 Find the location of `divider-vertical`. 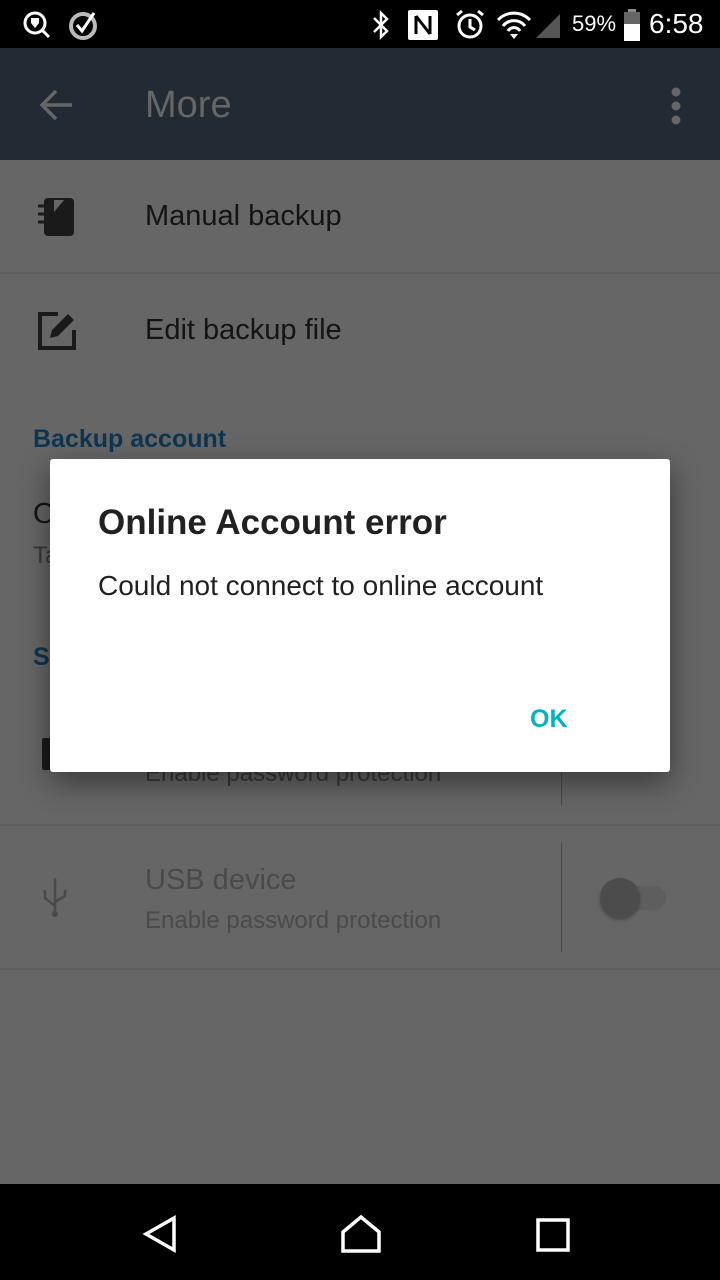

divider-vertical is located at coordinates (561, 897).